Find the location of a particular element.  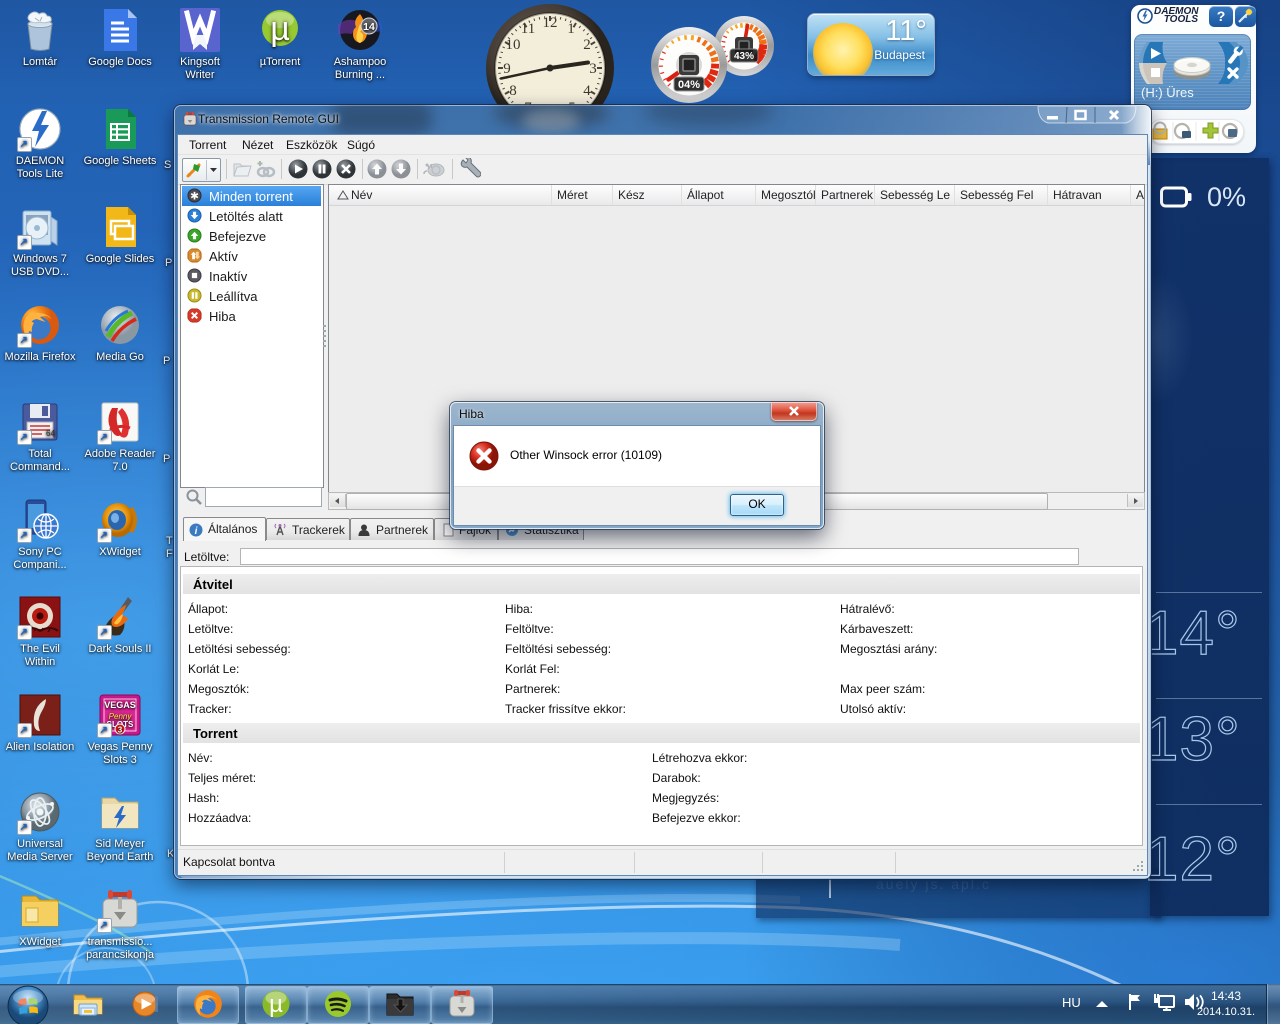

svg-text: 64 is located at coordinates (50, 433).